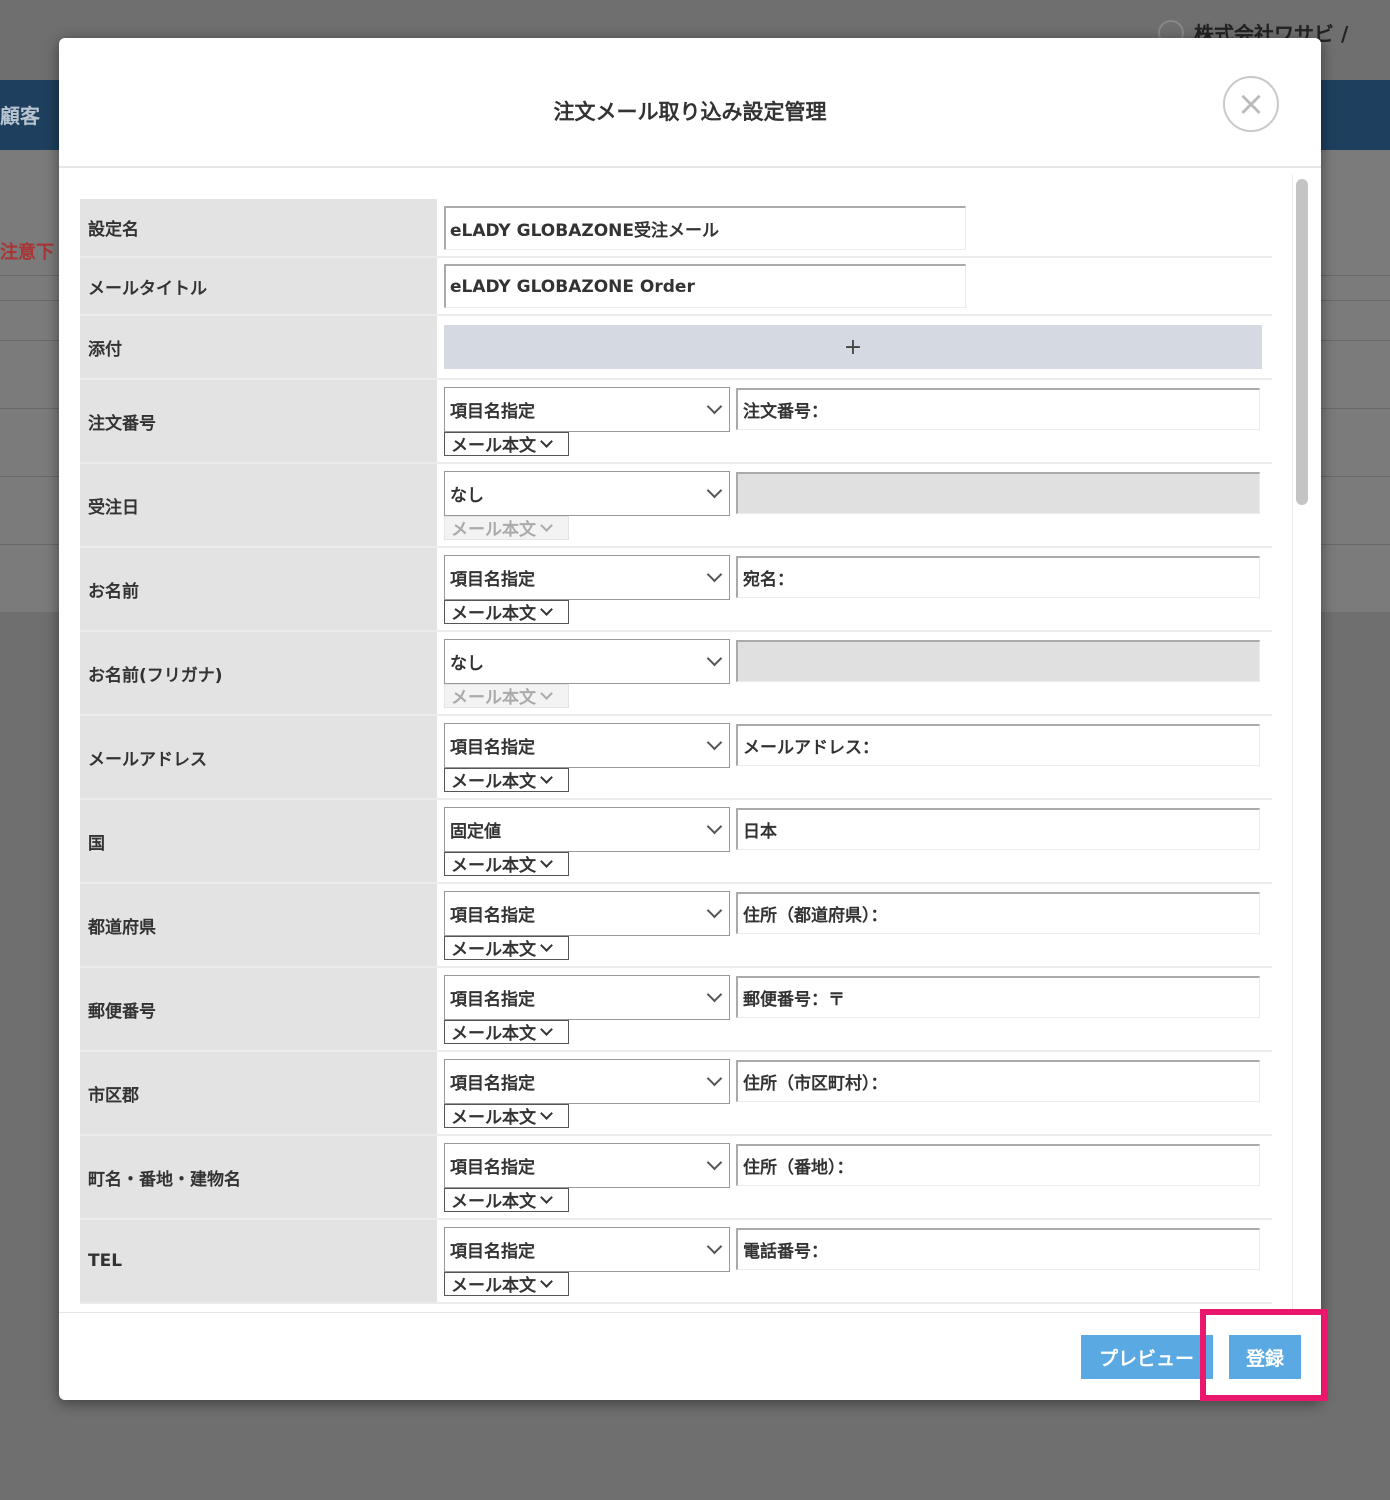 This screenshot has width=1390, height=1500. I want to click on mode-select: 固定値, so click(587, 829).